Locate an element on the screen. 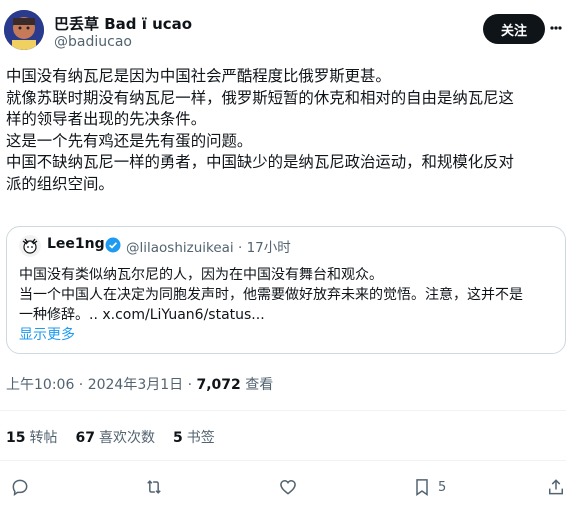 The height and width of the screenshot is (510, 566). reply-button is located at coordinates (20, 487).